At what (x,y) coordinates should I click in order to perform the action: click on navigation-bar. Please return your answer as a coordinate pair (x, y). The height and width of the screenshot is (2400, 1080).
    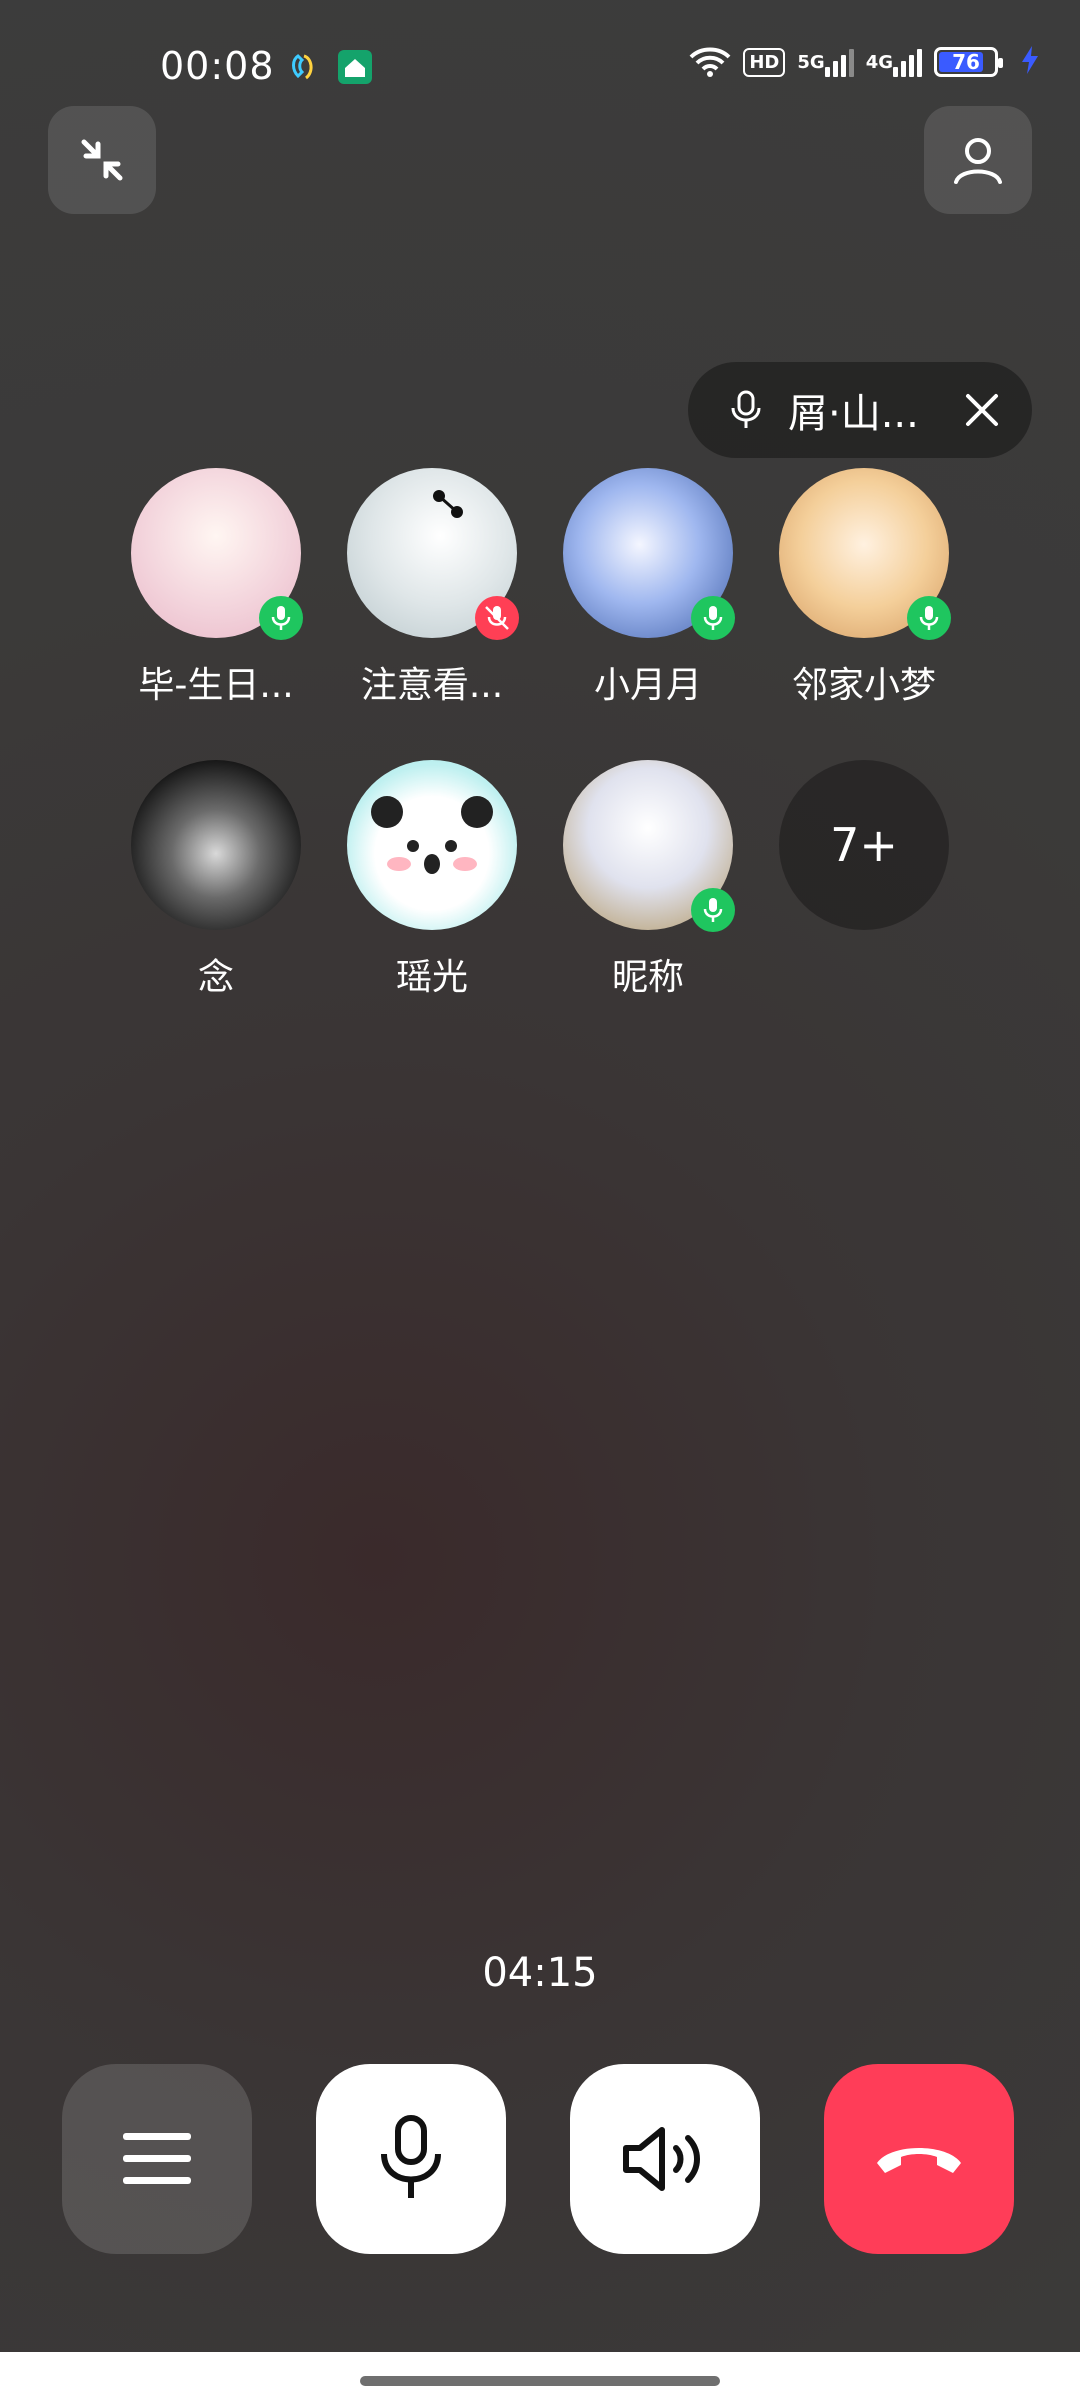
    Looking at the image, I should click on (540, 2376).